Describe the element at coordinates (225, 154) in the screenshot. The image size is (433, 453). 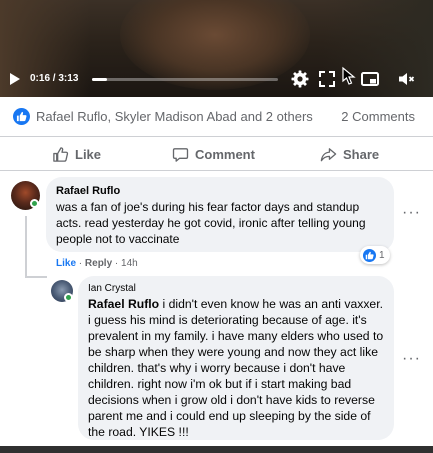
I see `comment-label: Comment` at that location.